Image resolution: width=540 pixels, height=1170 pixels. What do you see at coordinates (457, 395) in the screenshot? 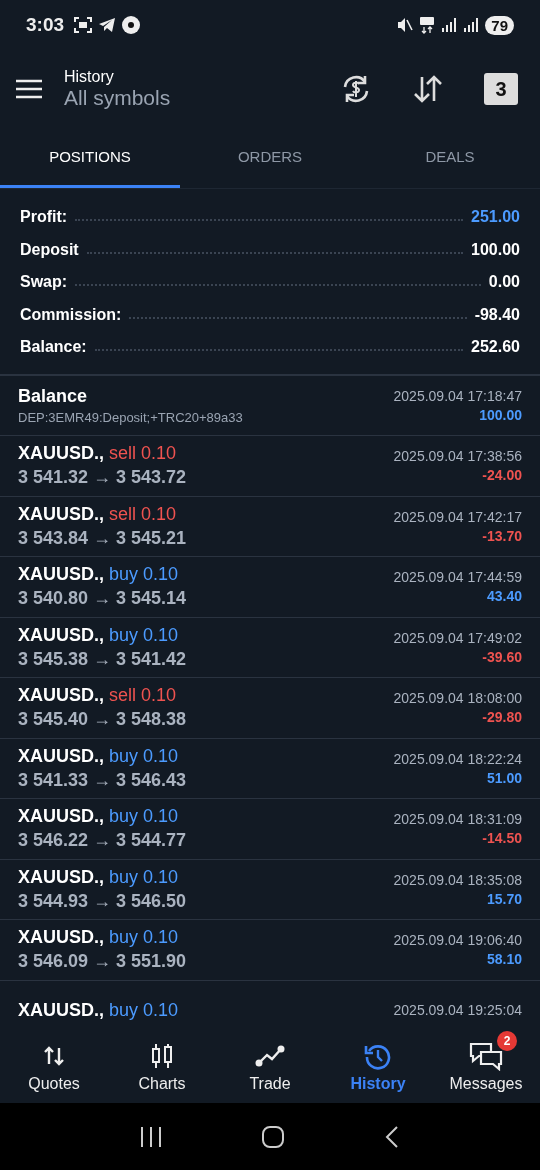
I see `trade-time: 2025.09.04 17:18:47` at bounding box center [457, 395].